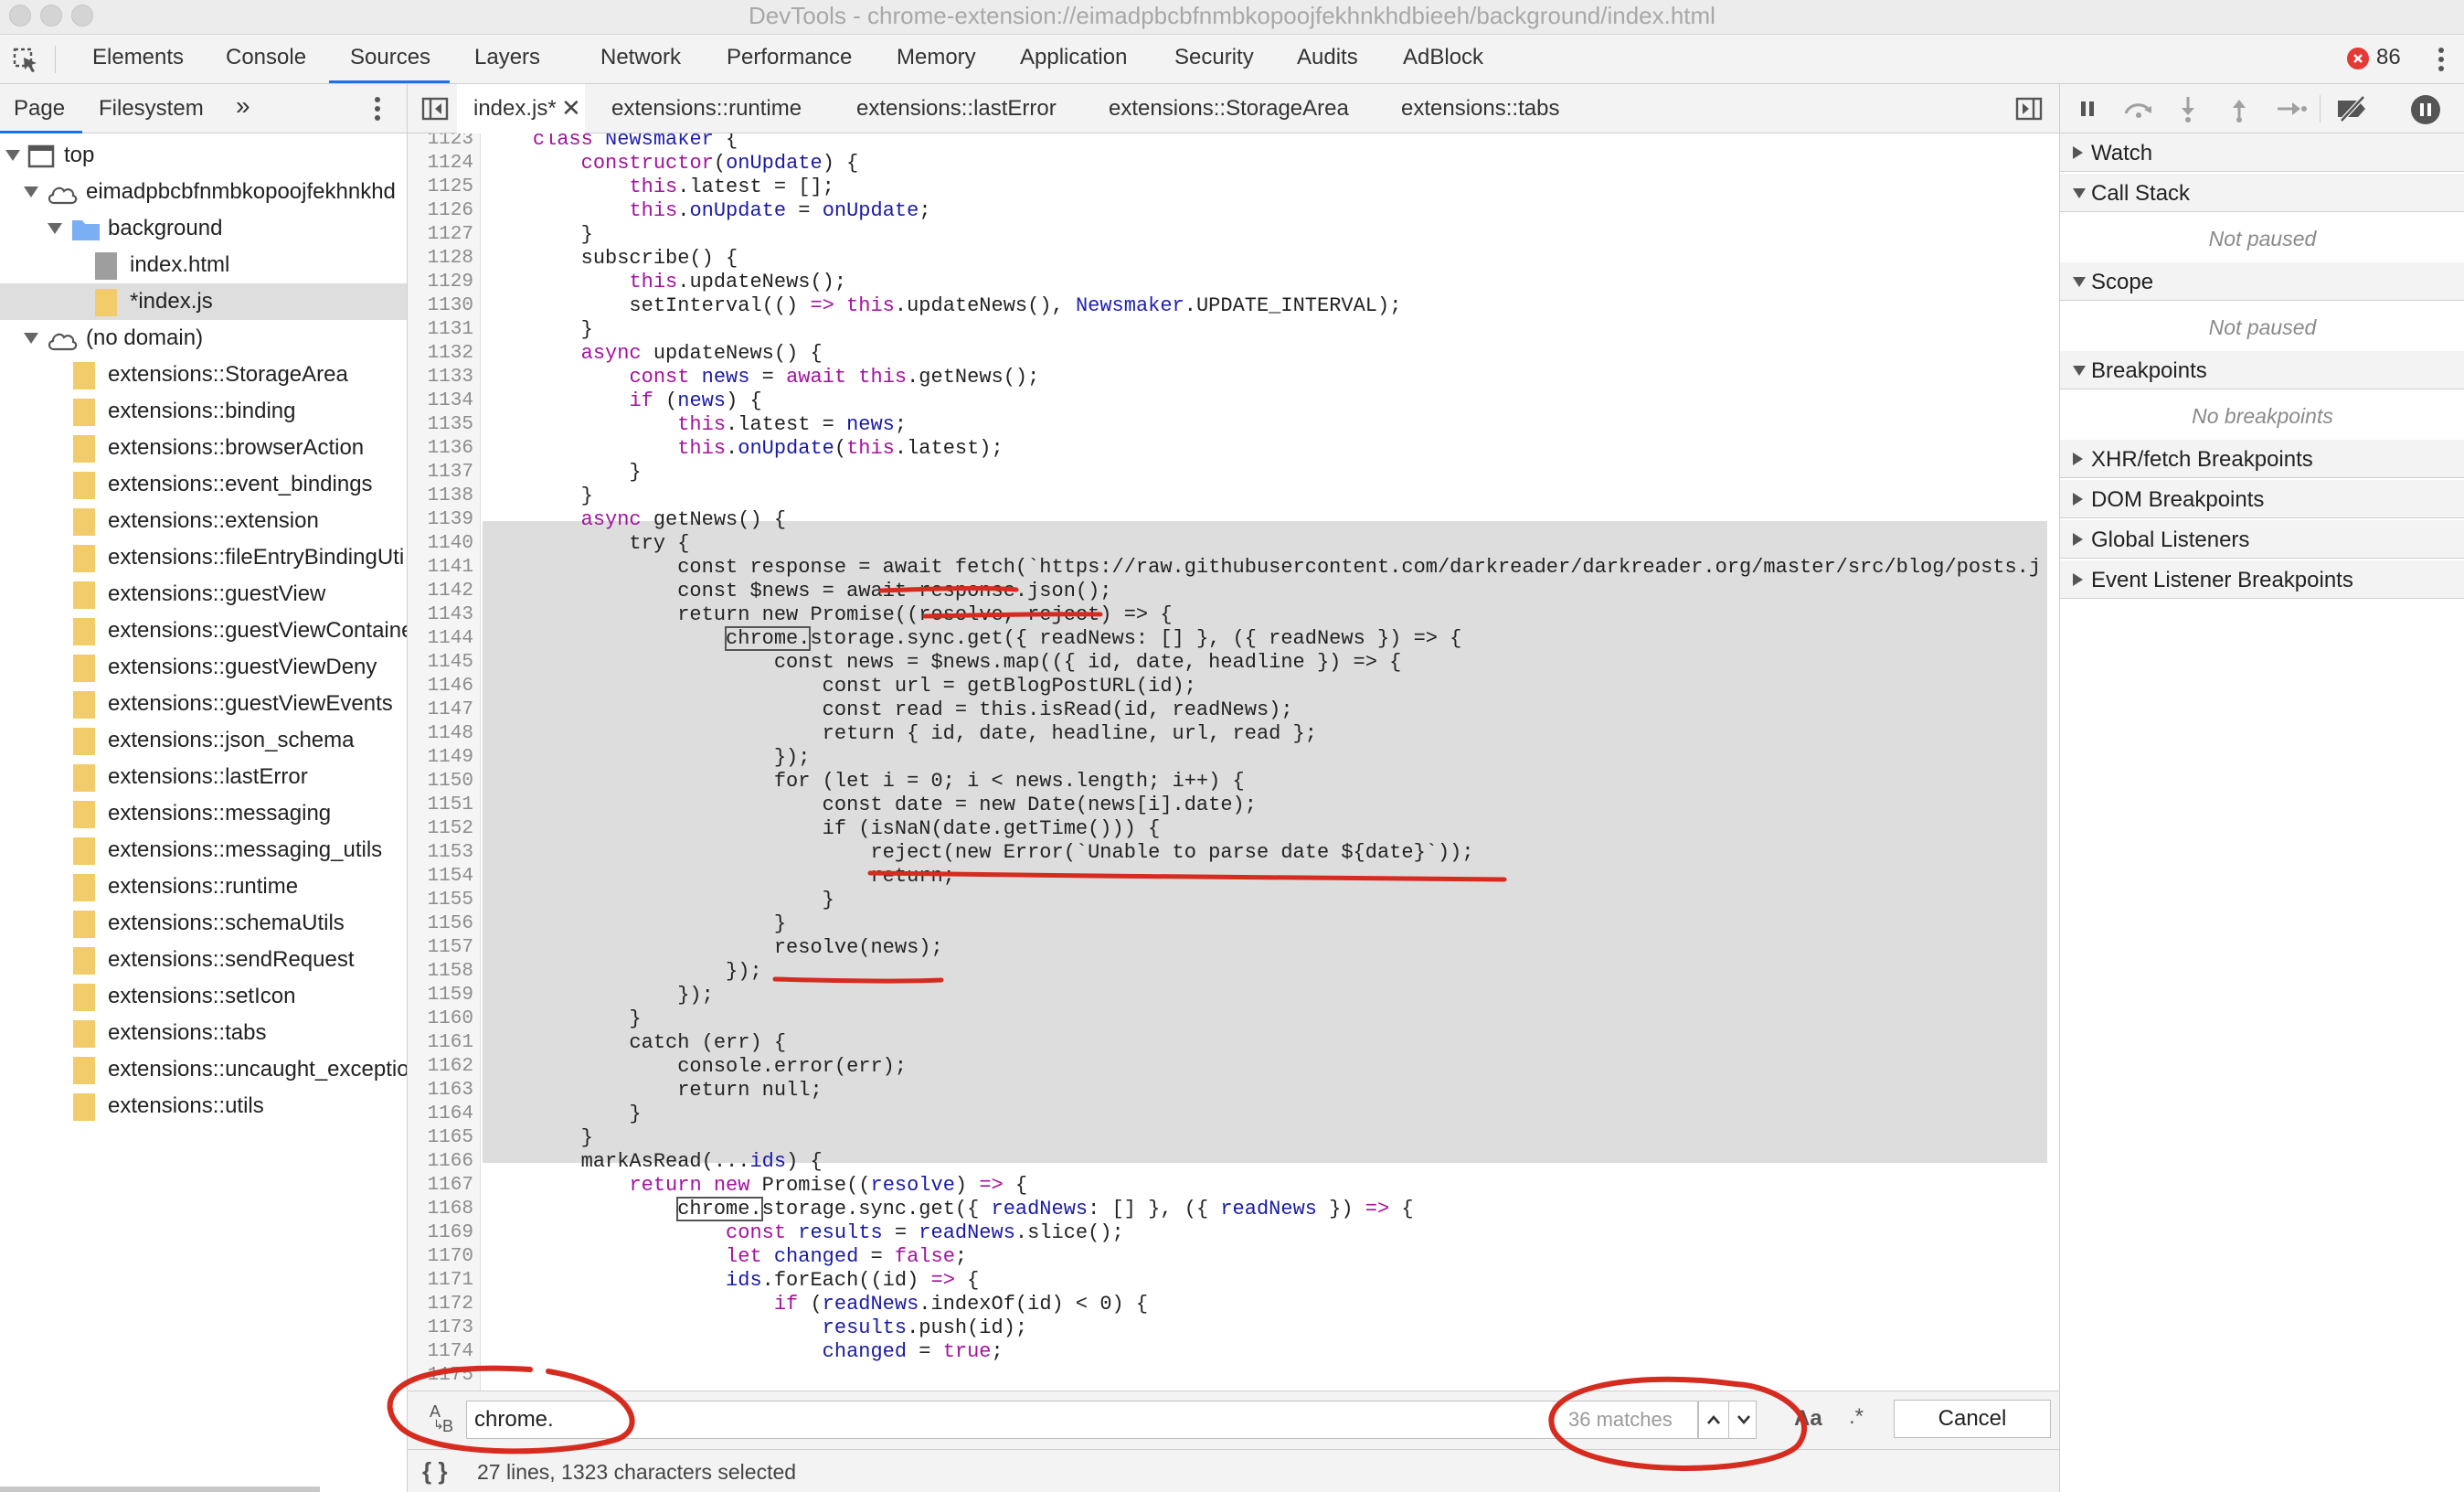  Describe the element at coordinates (442, 1328) in the screenshot. I see `line-number: 1173` at that location.